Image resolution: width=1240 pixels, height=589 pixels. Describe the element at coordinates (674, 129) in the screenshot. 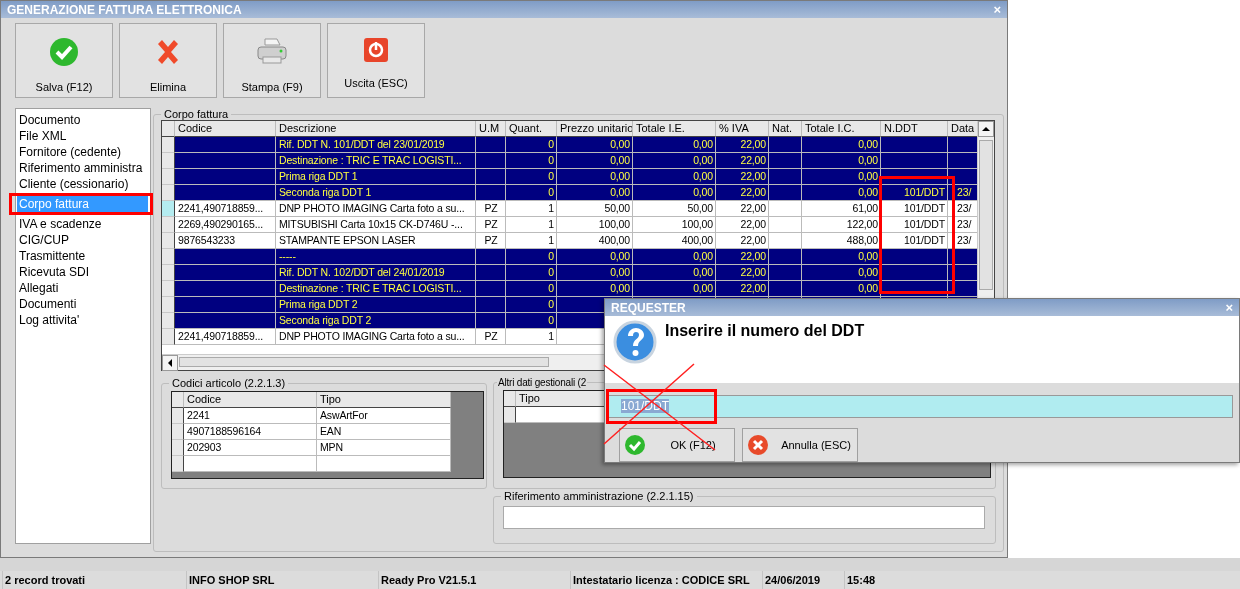

I see `column-header: Totale I.E.` at that location.